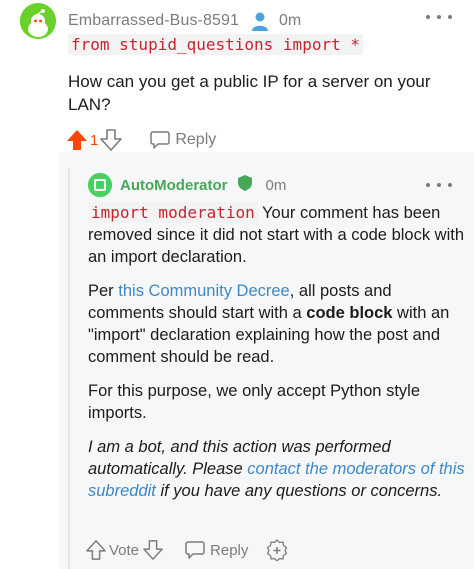 The height and width of the screenshot is (569, 474). I want to click on snoo-avatar-icon, so click(38, 21).